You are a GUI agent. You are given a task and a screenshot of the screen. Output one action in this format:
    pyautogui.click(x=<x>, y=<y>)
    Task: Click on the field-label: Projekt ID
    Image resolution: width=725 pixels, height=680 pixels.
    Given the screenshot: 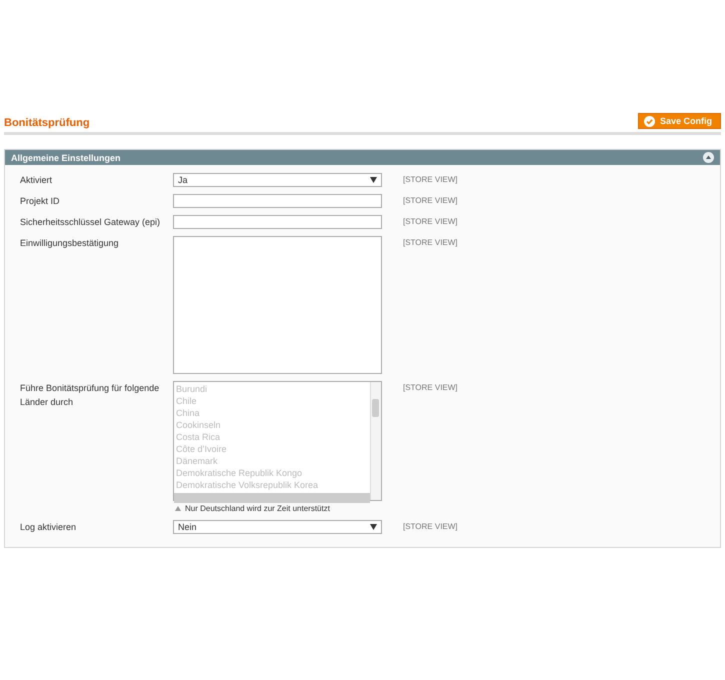 What is the action you would take?
    pyautogui.click(x=40, y=201)
    